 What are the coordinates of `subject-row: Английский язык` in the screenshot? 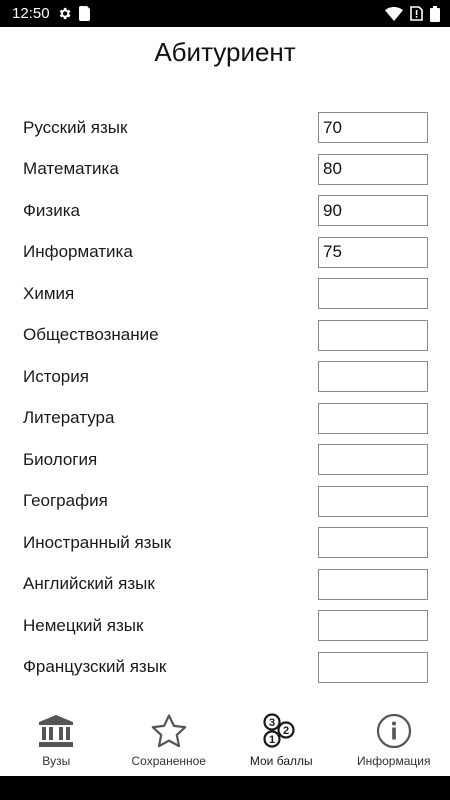 It's located at (225, 585).